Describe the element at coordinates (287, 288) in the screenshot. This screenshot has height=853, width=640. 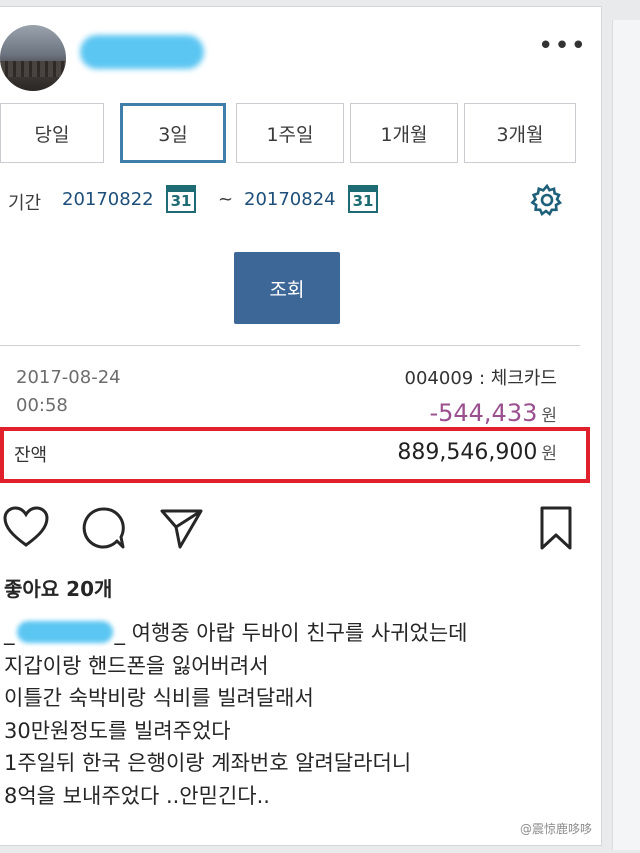
I see `query-button: 조회` at that location.